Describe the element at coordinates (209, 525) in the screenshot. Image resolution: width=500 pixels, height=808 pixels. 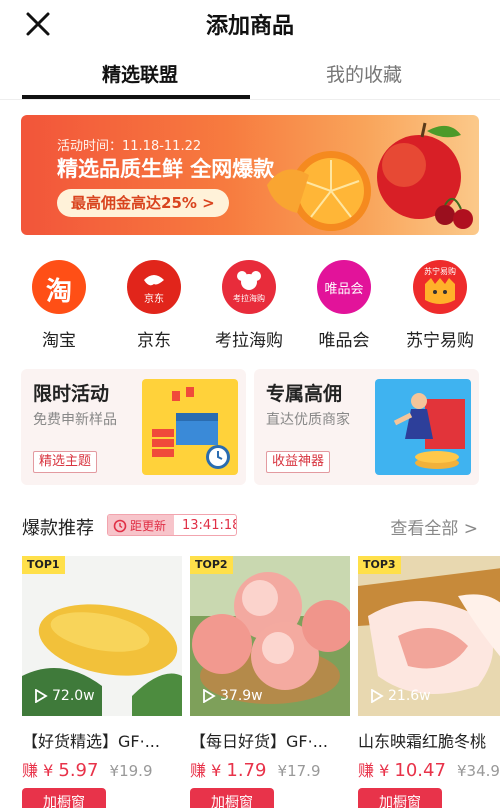
I see `countdown-time: 13:41:18` at that location.